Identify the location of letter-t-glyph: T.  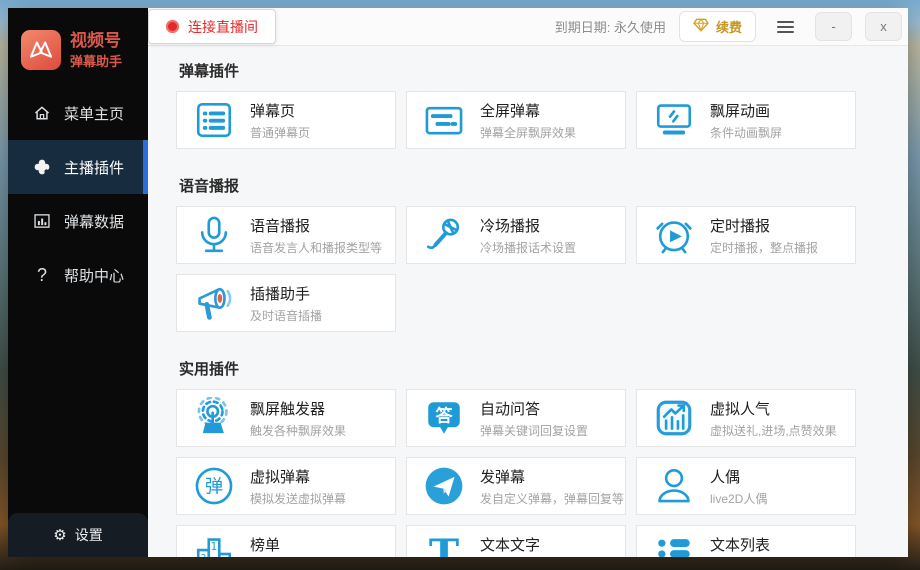
(444, 545).